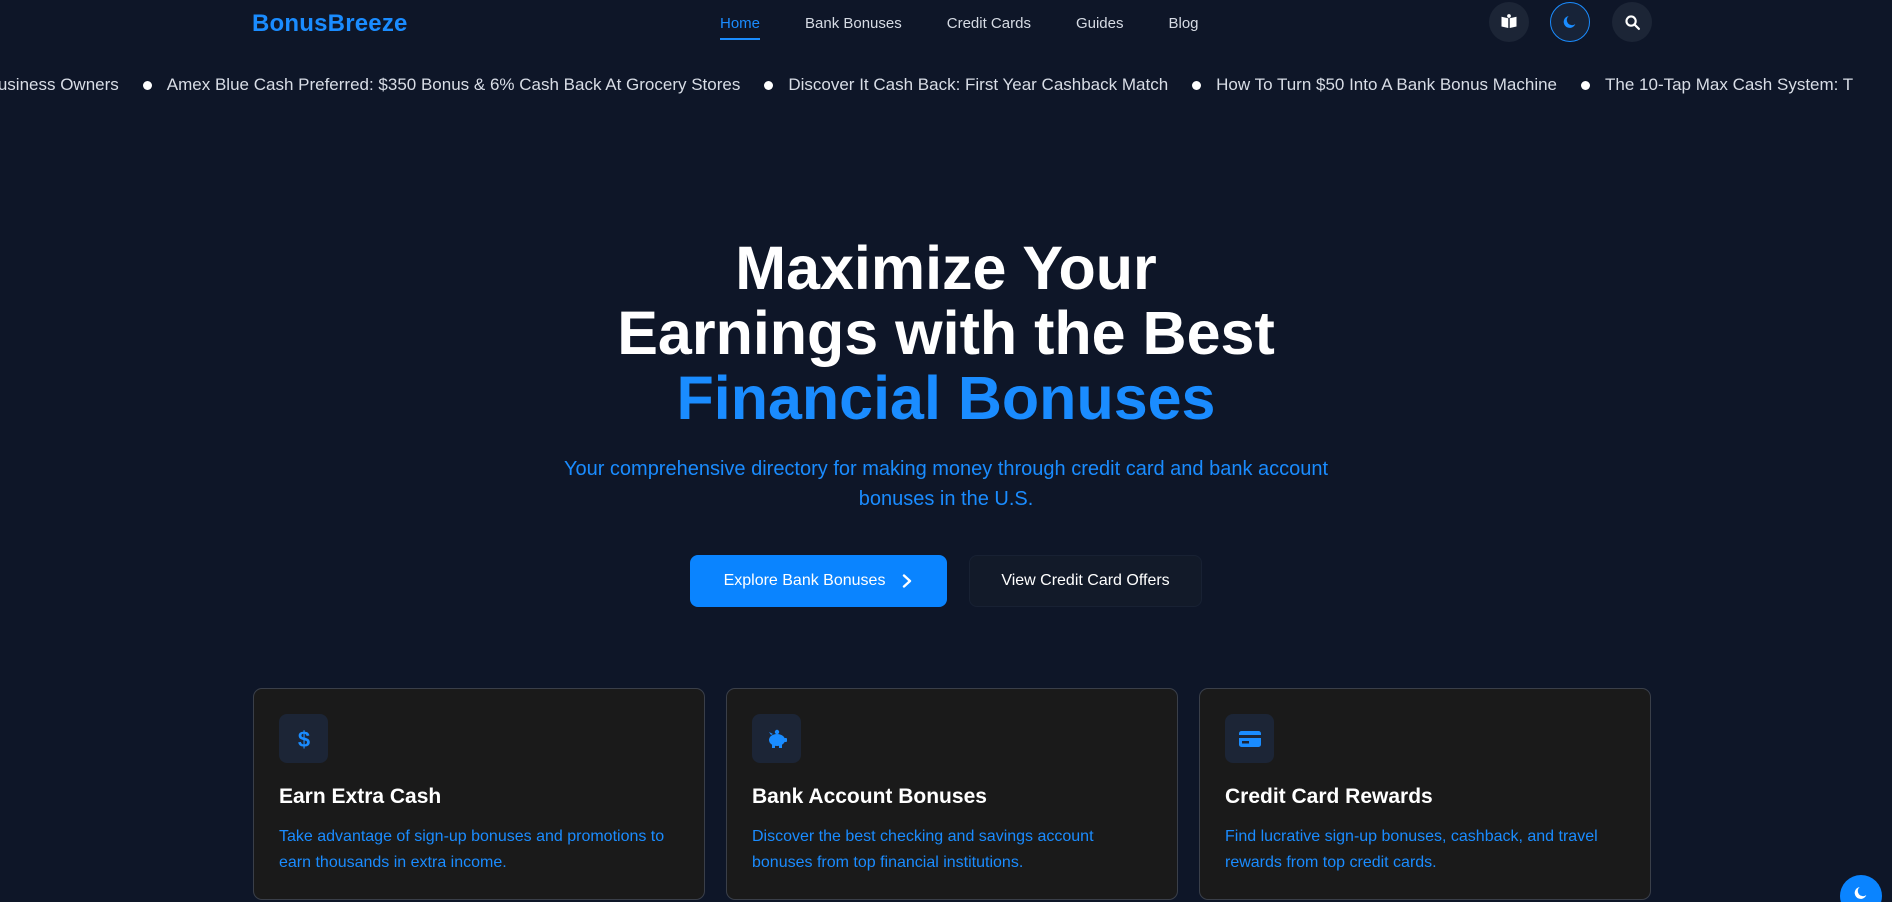 This screenshot has height=902, width=1892. Describe the element at coordinates (946, 268) in the screenshot. I see `hero-title-line-1: Maximize Your` at that location.